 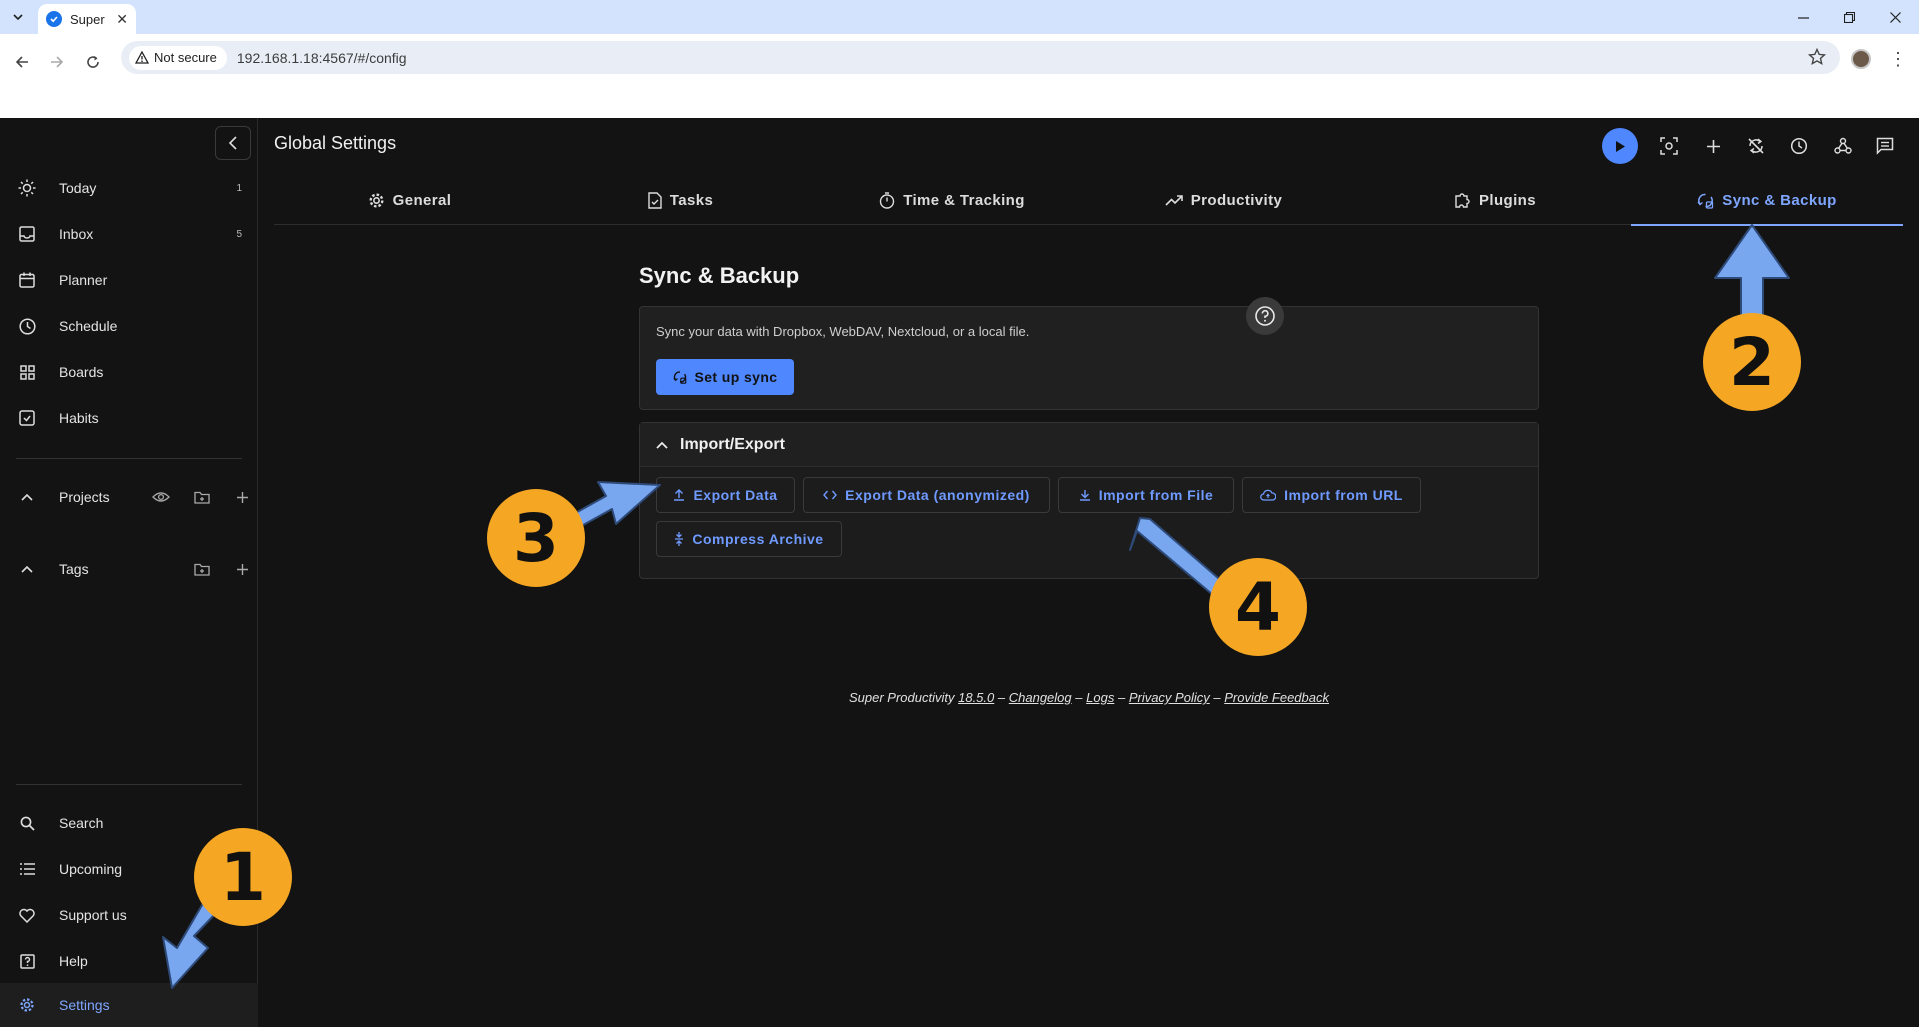 I want to click on collapse-sidebar-button, so click(x=233, y=143).